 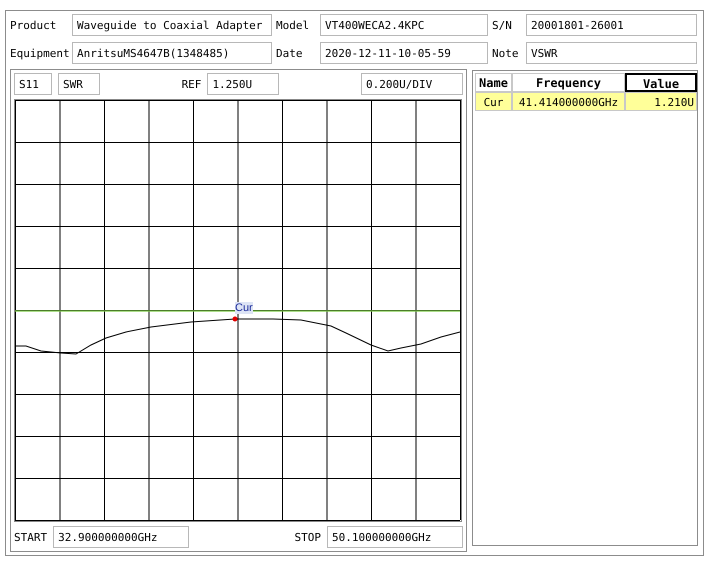 I want to click on format-field: SWR, so click(x=79, y=84).